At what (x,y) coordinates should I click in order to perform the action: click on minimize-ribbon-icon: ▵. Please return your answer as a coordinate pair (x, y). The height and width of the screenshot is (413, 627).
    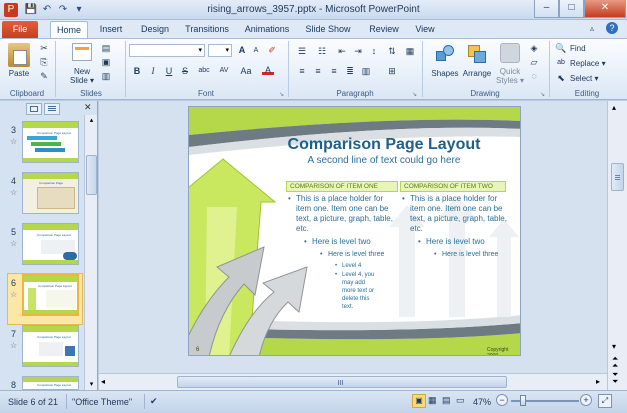
    Looking at the image, I should click on (592, 28).